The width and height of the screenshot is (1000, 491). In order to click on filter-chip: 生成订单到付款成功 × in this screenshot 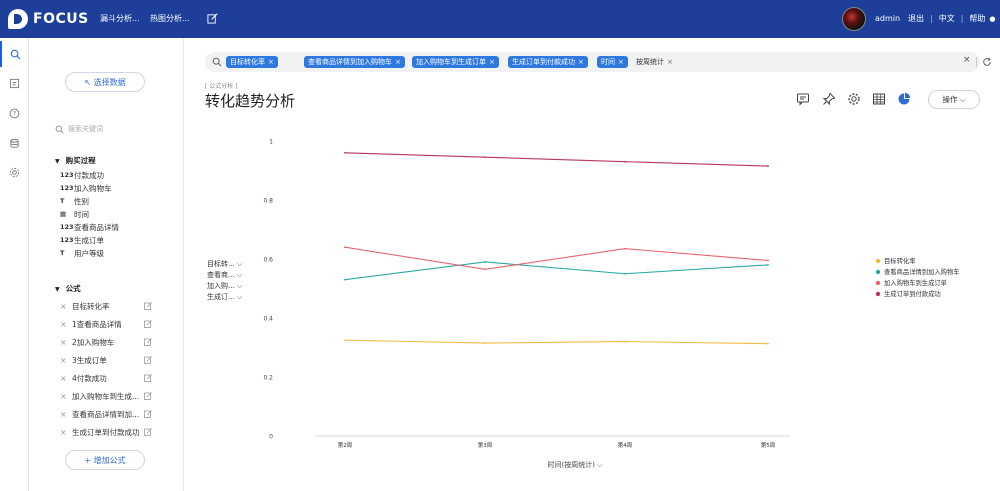, I will do `click(548, 62)`.